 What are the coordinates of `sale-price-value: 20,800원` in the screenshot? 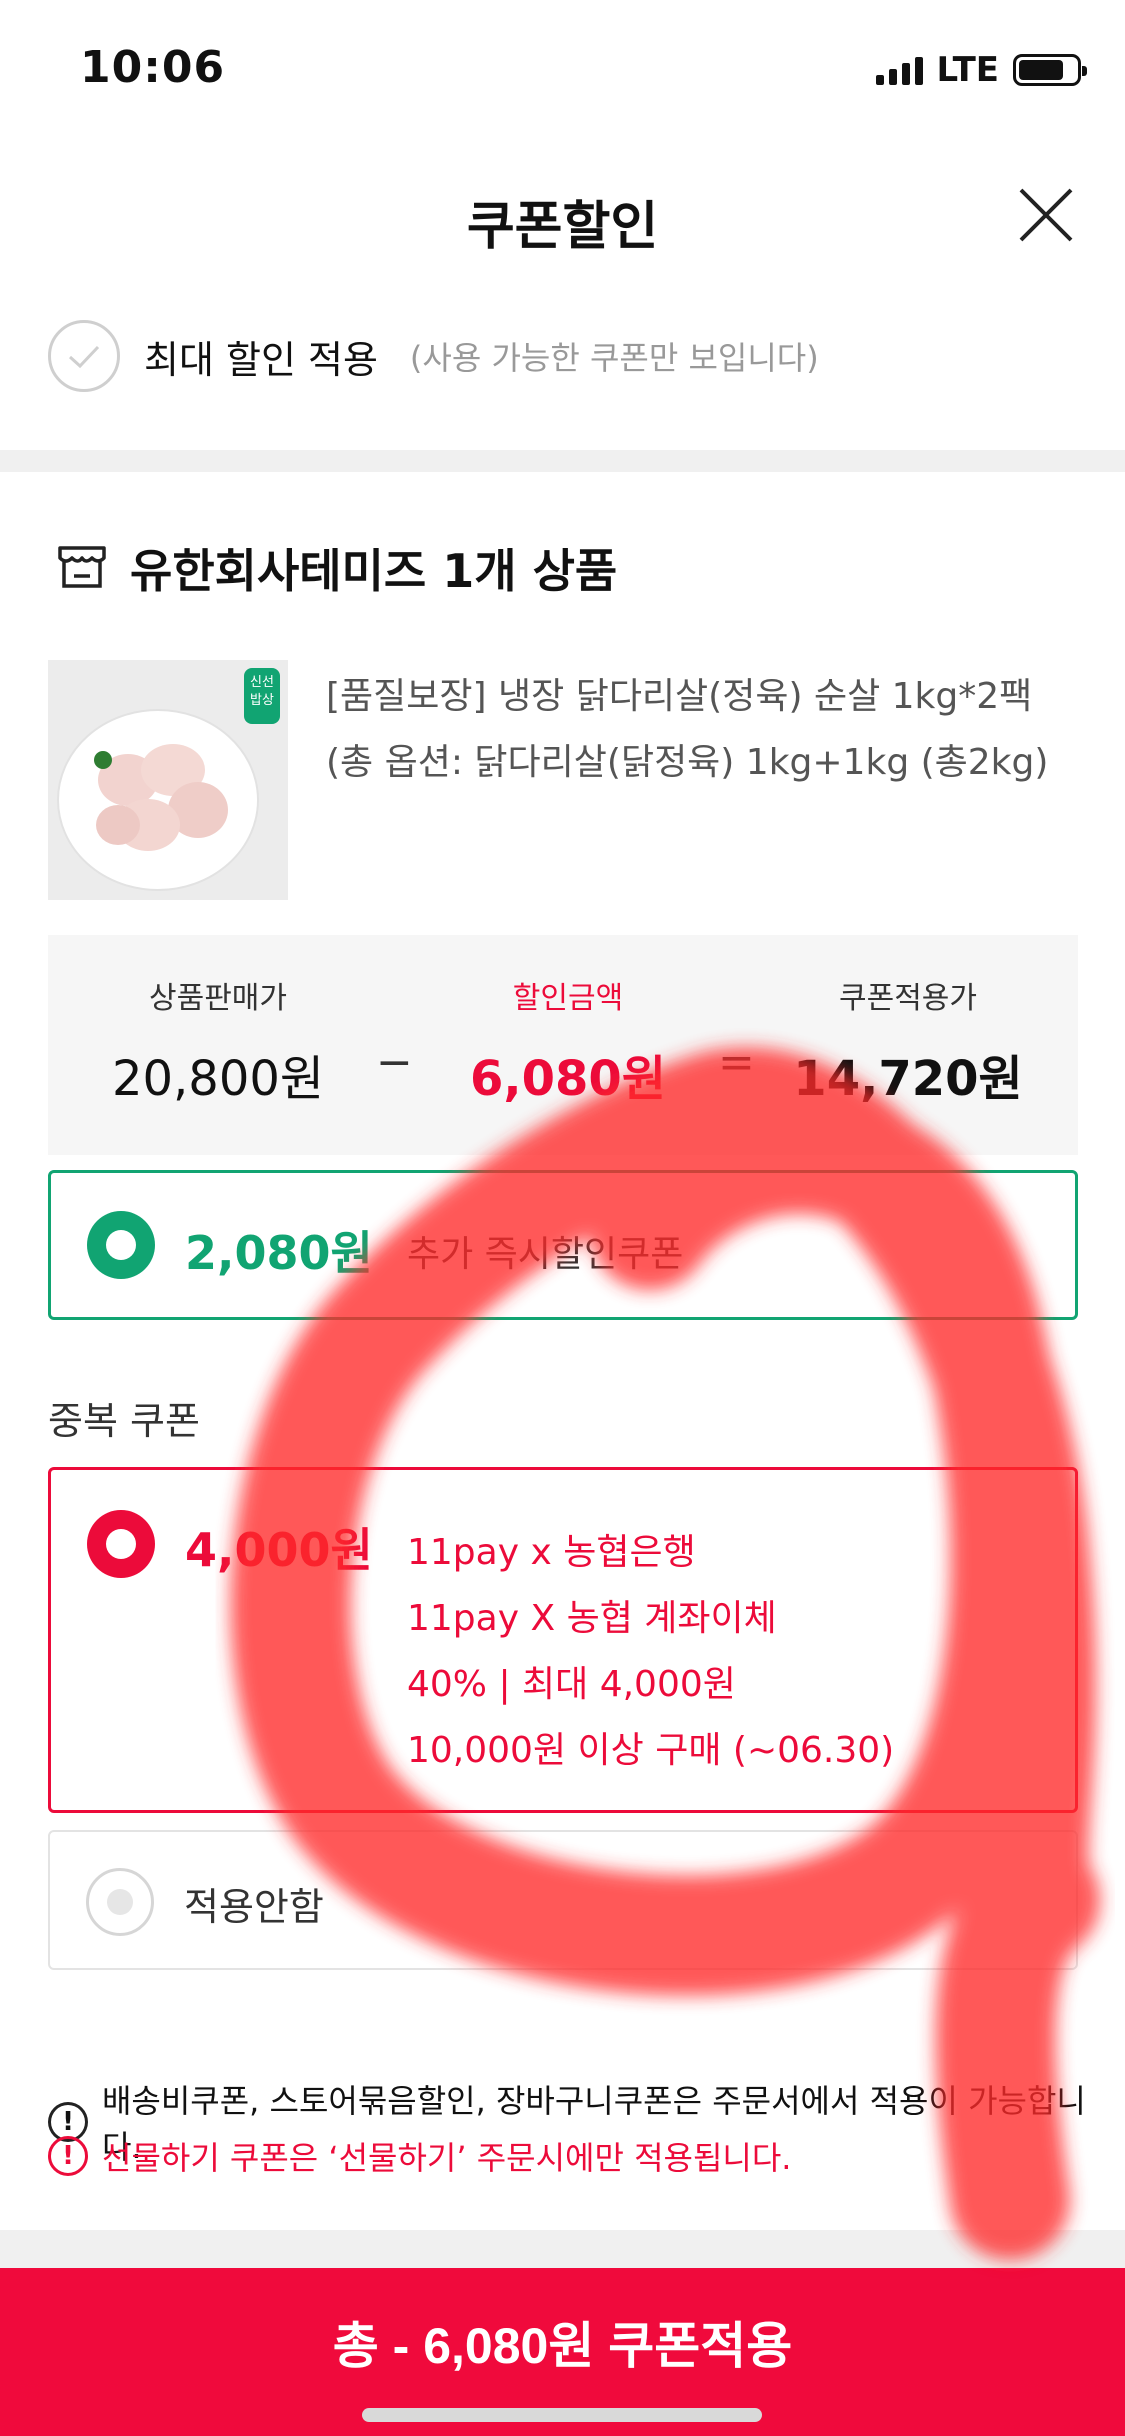 It's located at (218, 1079).